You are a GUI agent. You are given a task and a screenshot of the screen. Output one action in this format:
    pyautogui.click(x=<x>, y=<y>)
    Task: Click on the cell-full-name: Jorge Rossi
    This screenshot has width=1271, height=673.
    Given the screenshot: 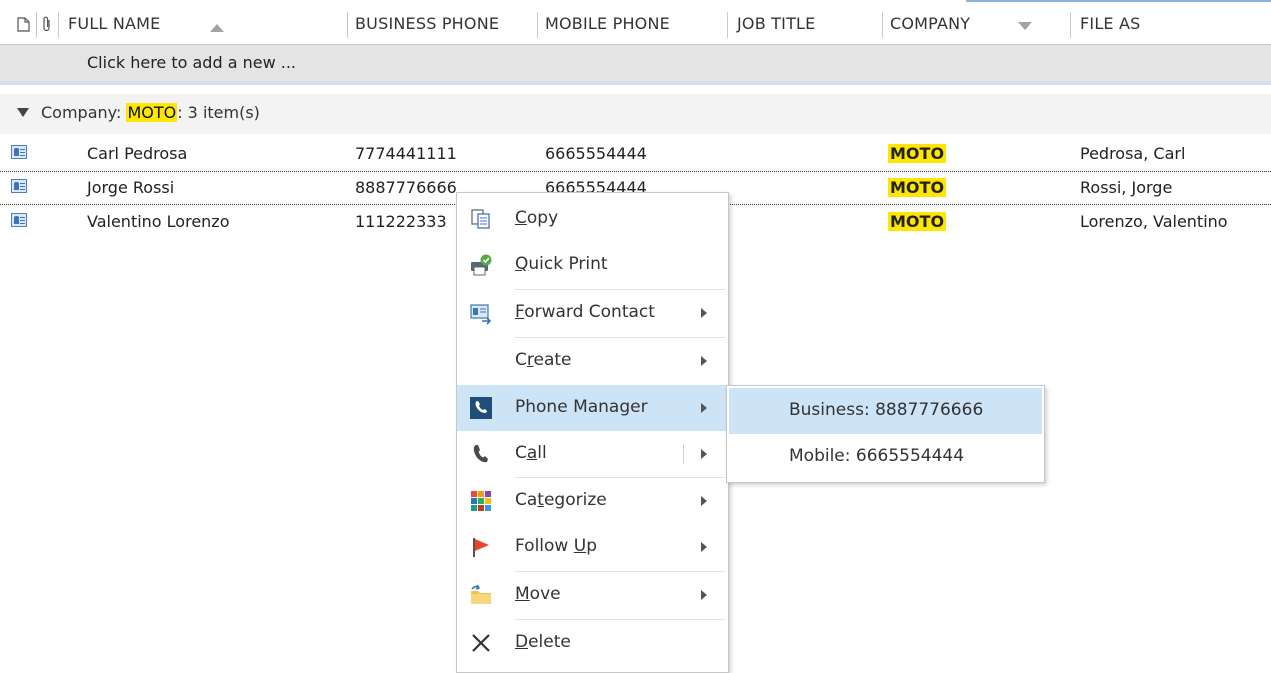 What is the action you would take?
    pyautogui.click(x=131, y=187)
    